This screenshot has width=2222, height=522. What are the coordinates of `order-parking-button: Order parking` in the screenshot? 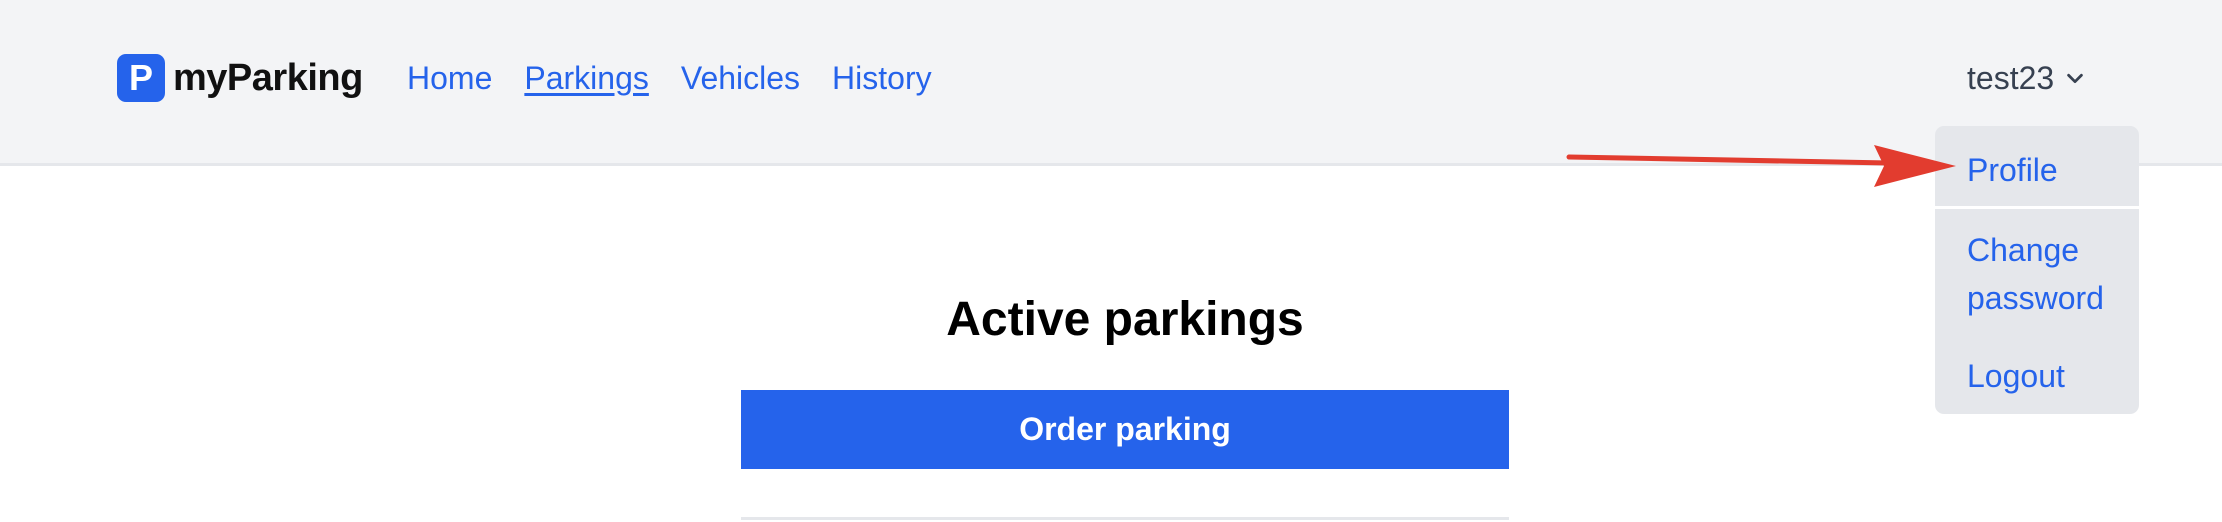 It's located at (1125, 429).